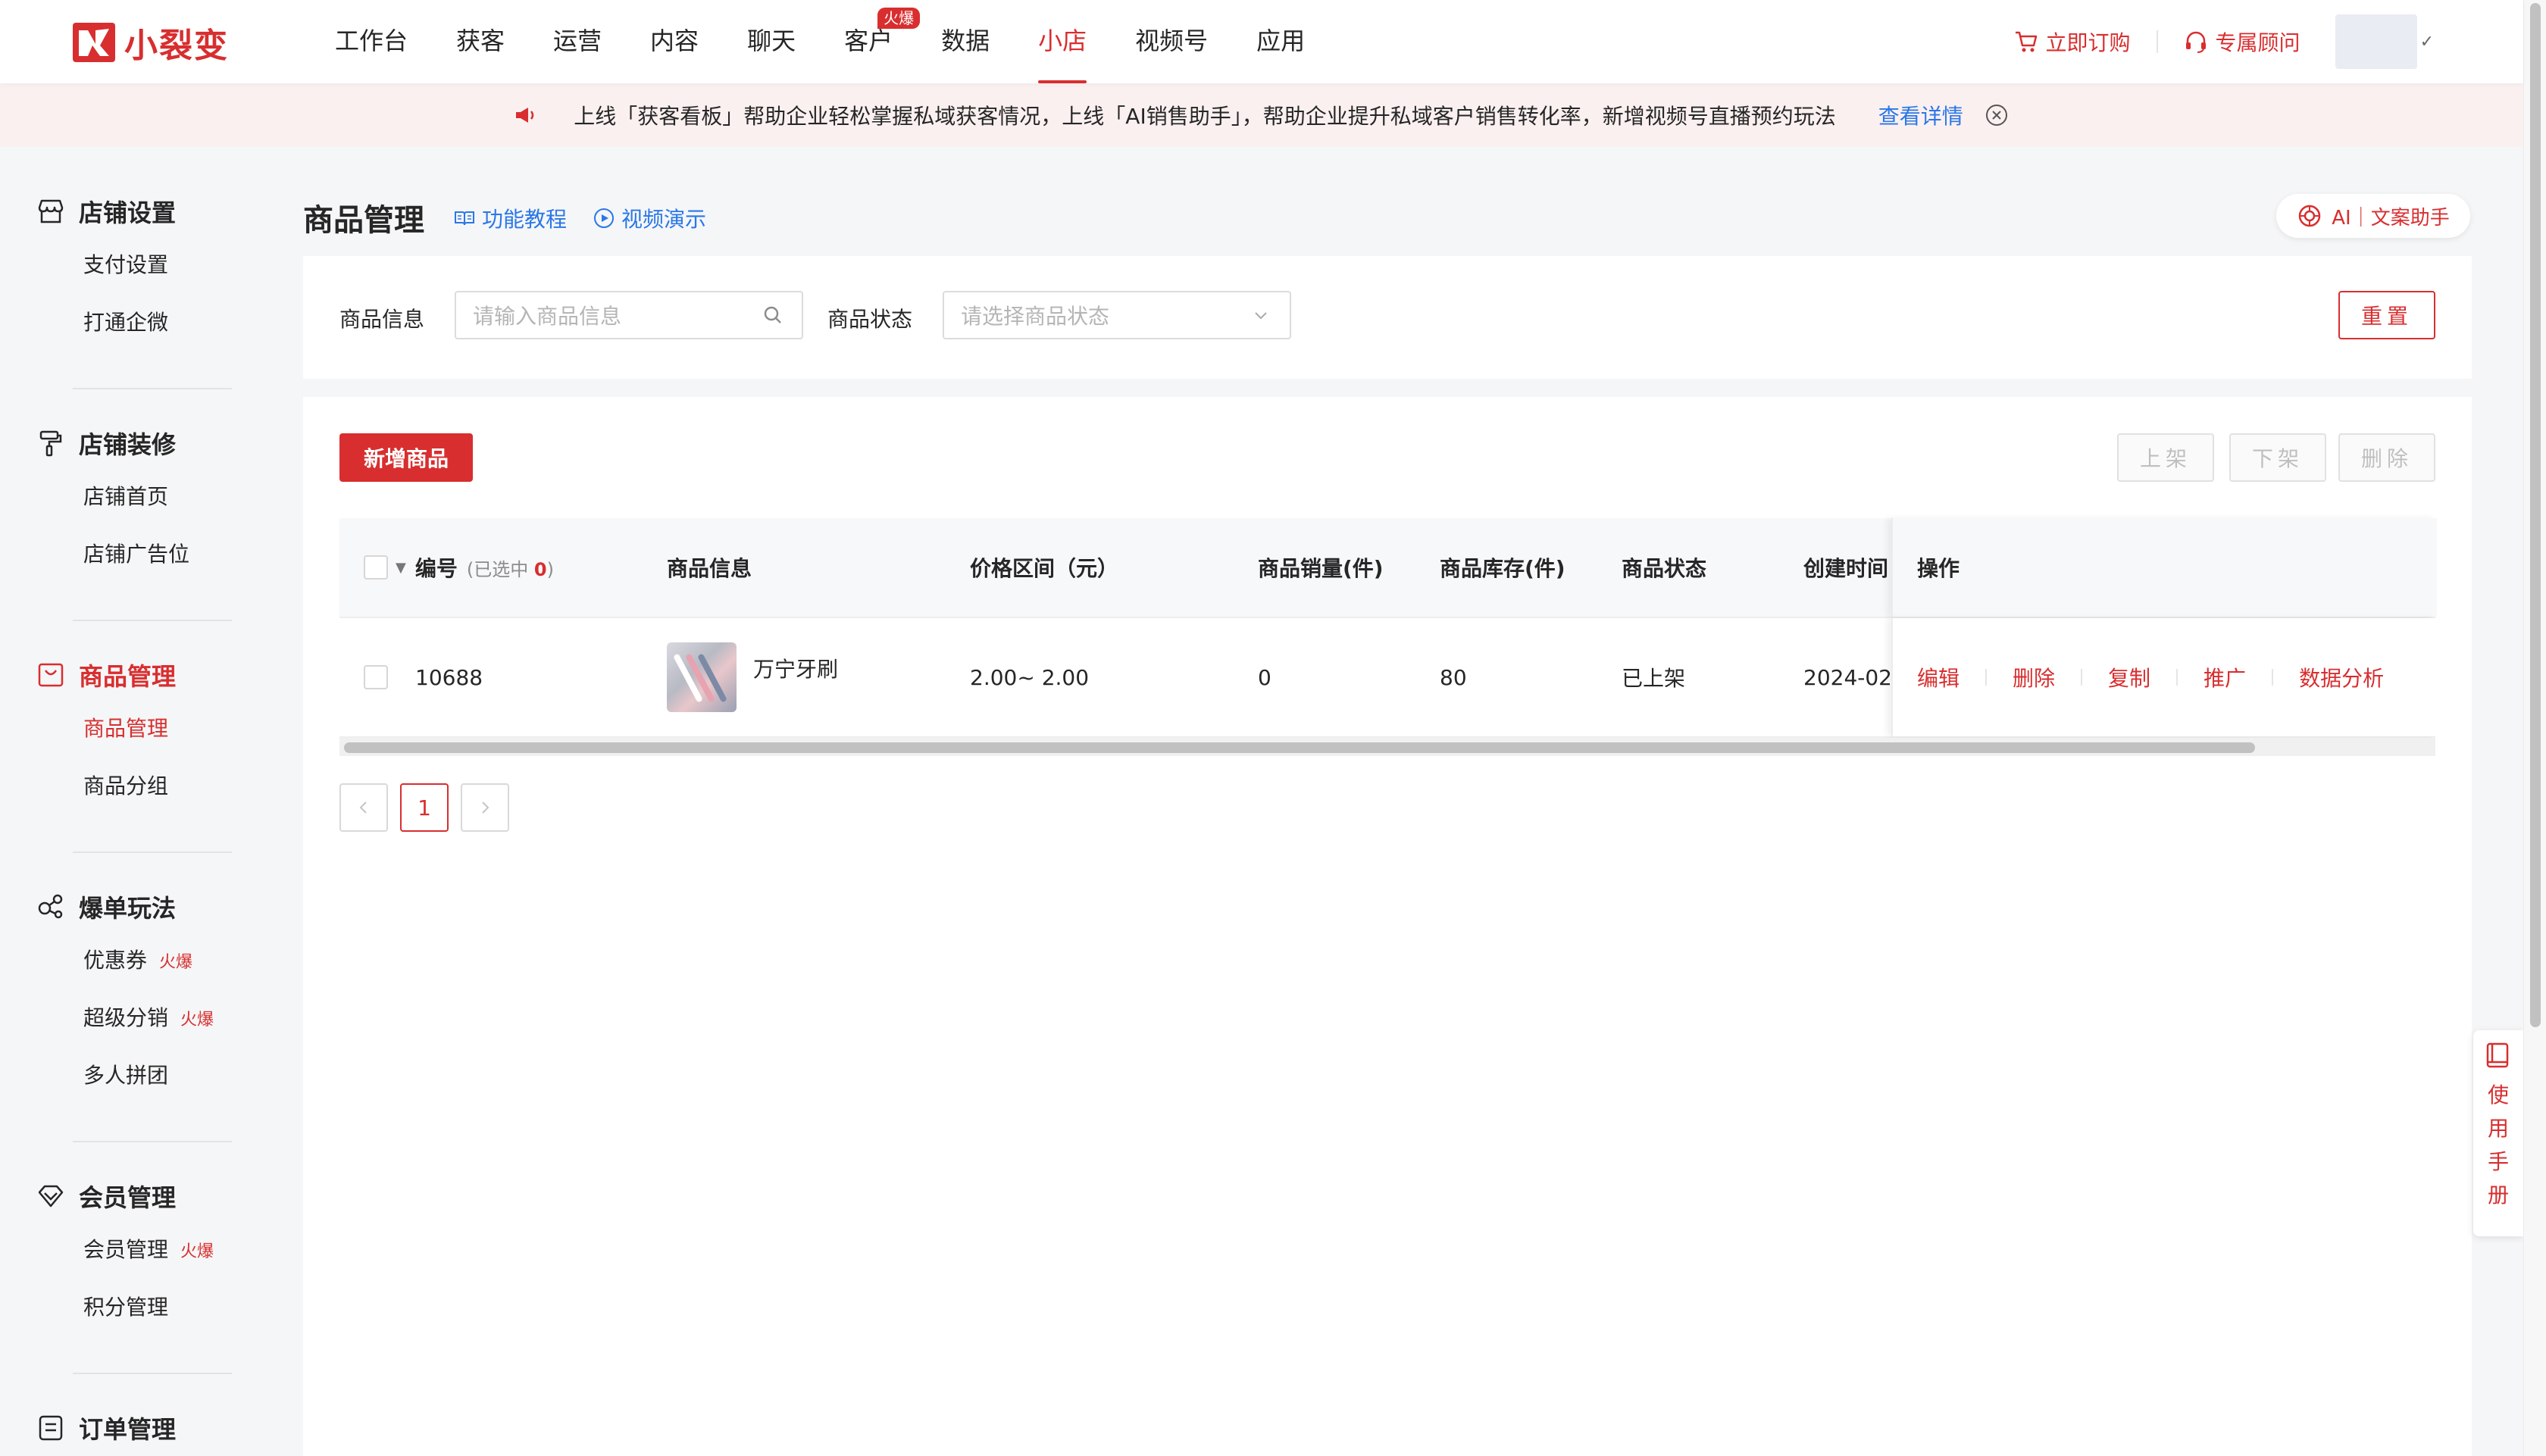  I want to click on main-nav: 工作台 获客 运营 内容 聊天 客户 火爆 数据 小店 视频号 应用, so click(820, 41).